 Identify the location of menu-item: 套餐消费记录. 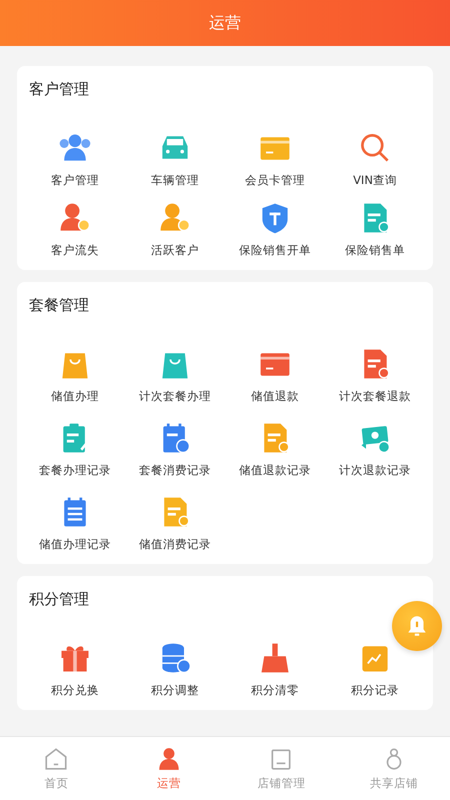
(175, 449).